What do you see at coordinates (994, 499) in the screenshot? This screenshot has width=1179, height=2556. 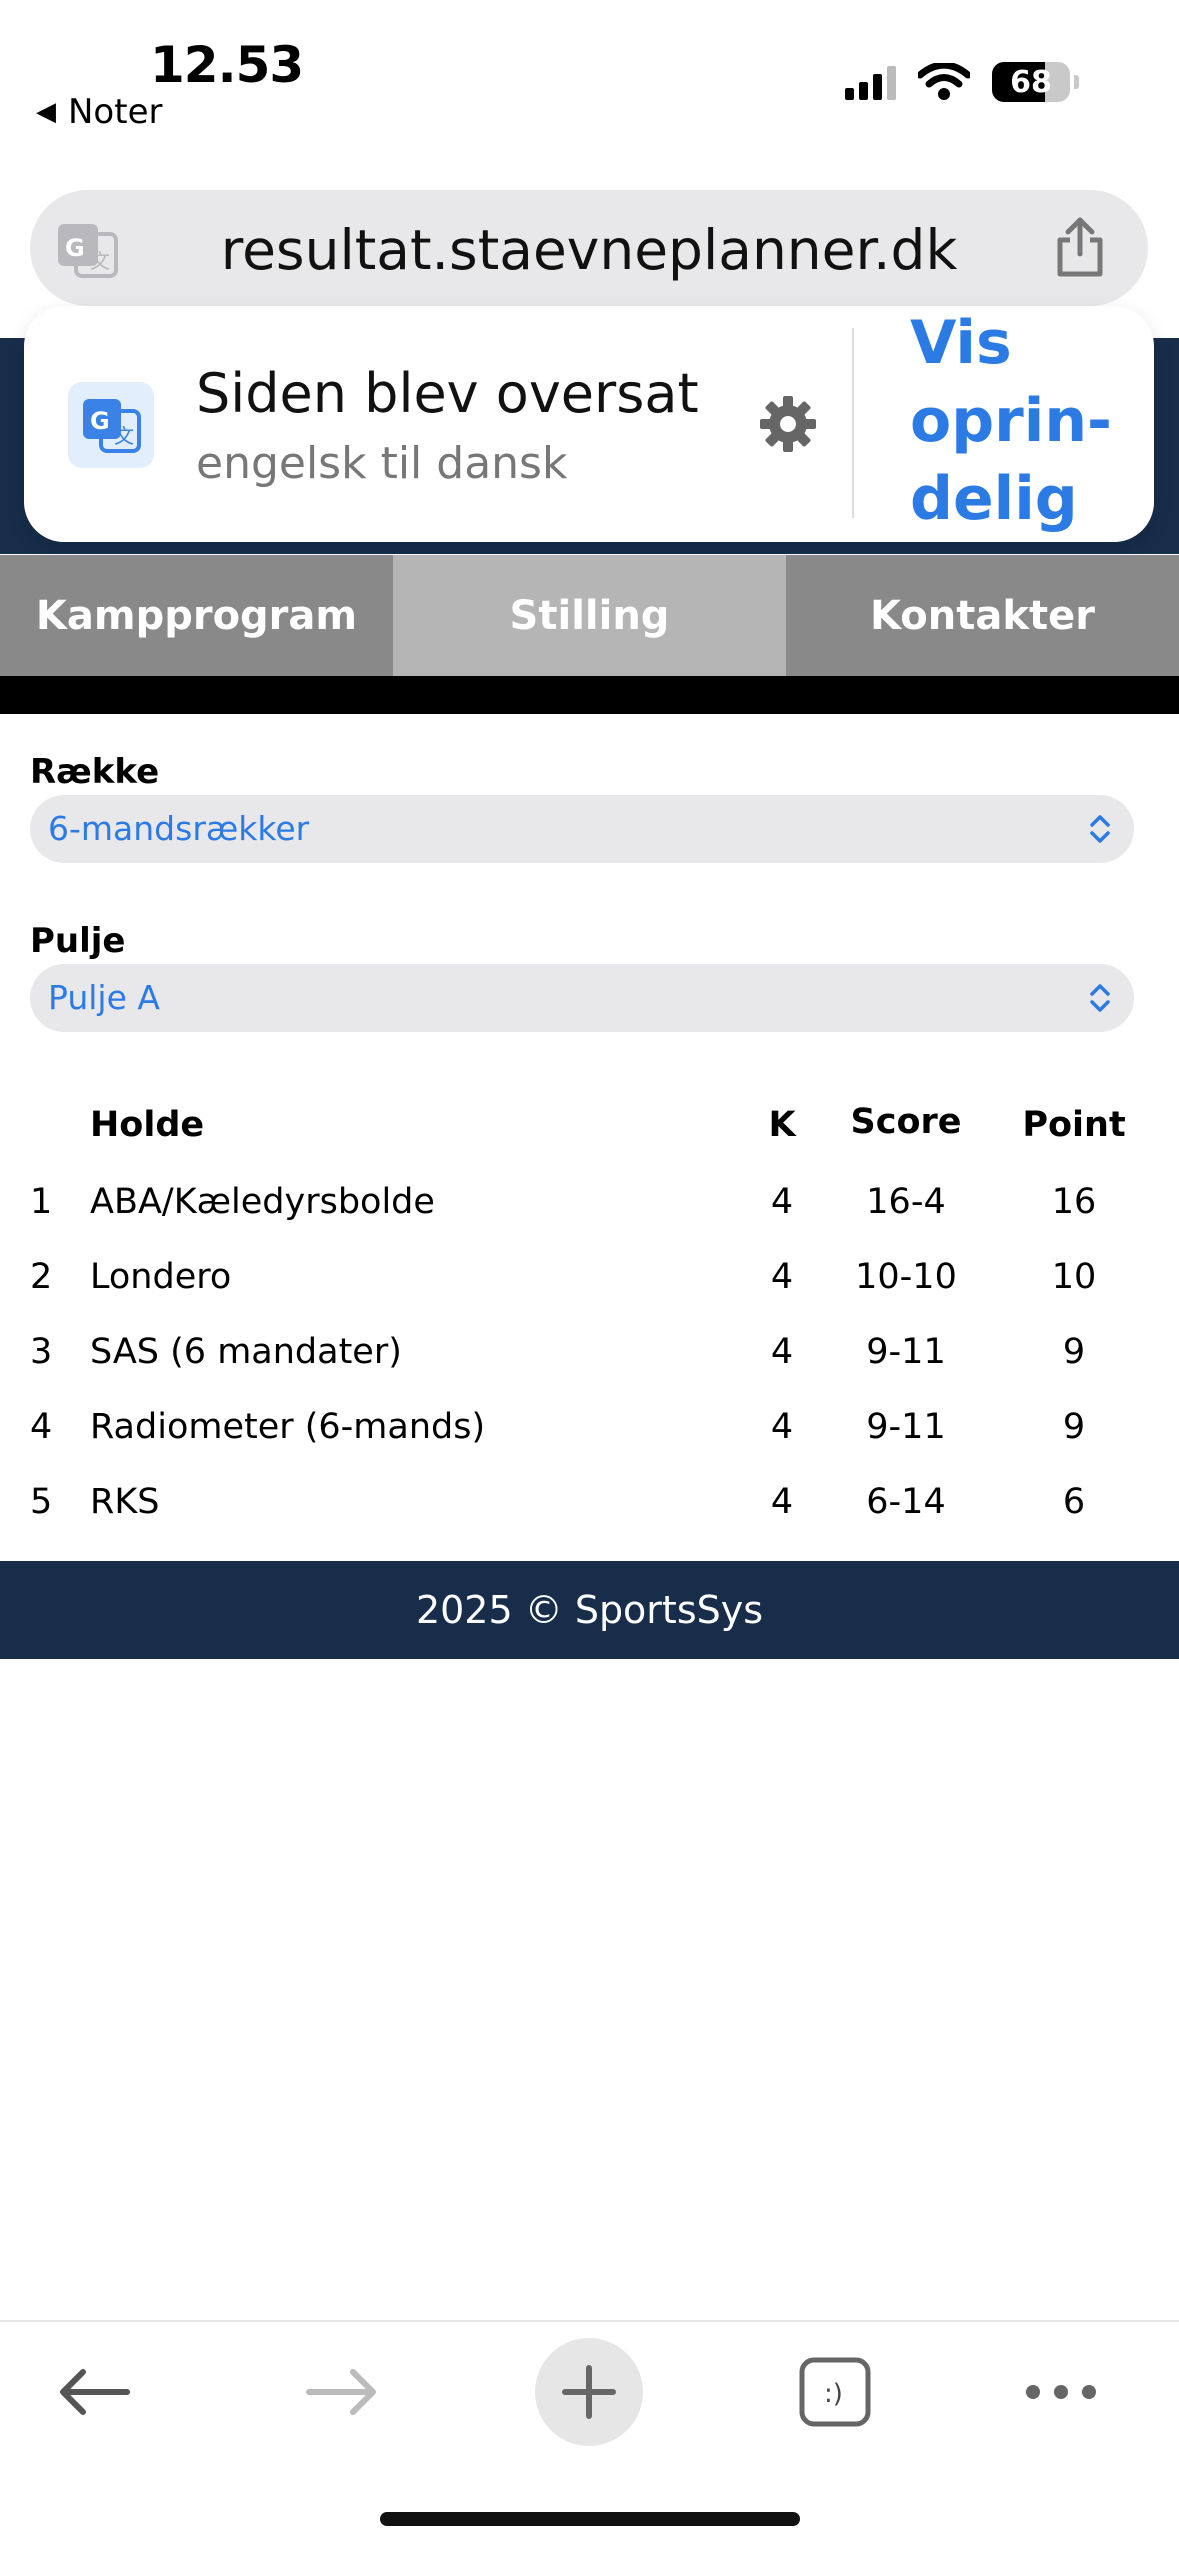 I see `show-original-line-3: delig` at bounding box center [994, 499].